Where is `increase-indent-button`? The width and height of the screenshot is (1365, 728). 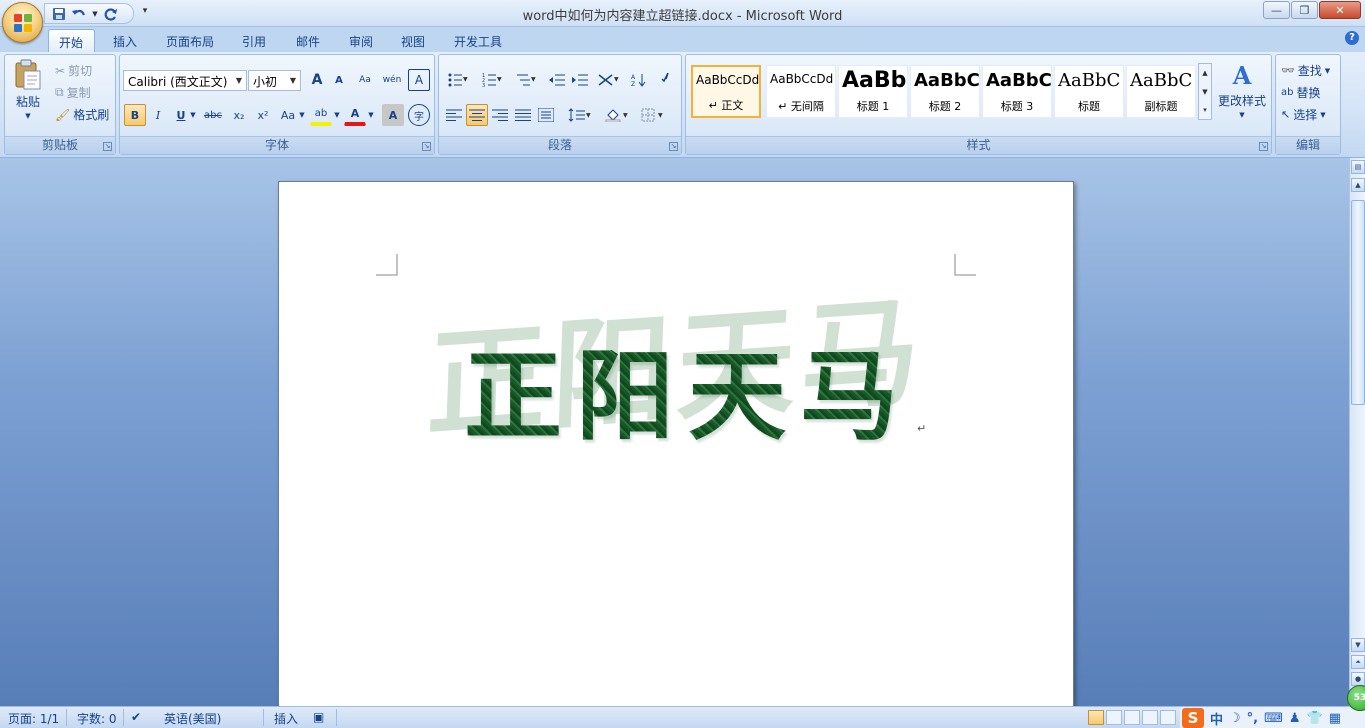 increase-indent-button is located at coordinates (580, 80).